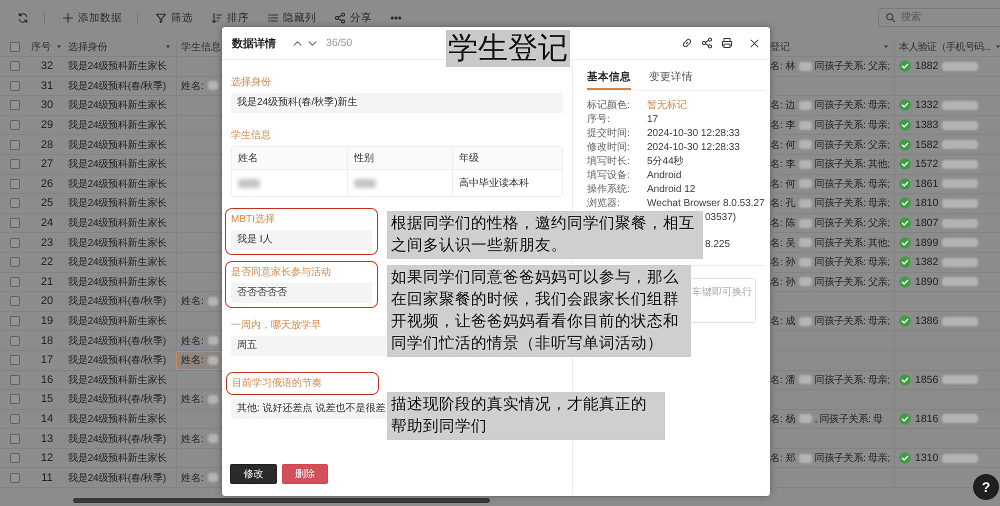 This screenshot has height=506, width=1000. What do you see at coordinates (291, 18) in the screenshot?
I see `hide-columns-button: 隐藏列` at bounding box center [291, 18].